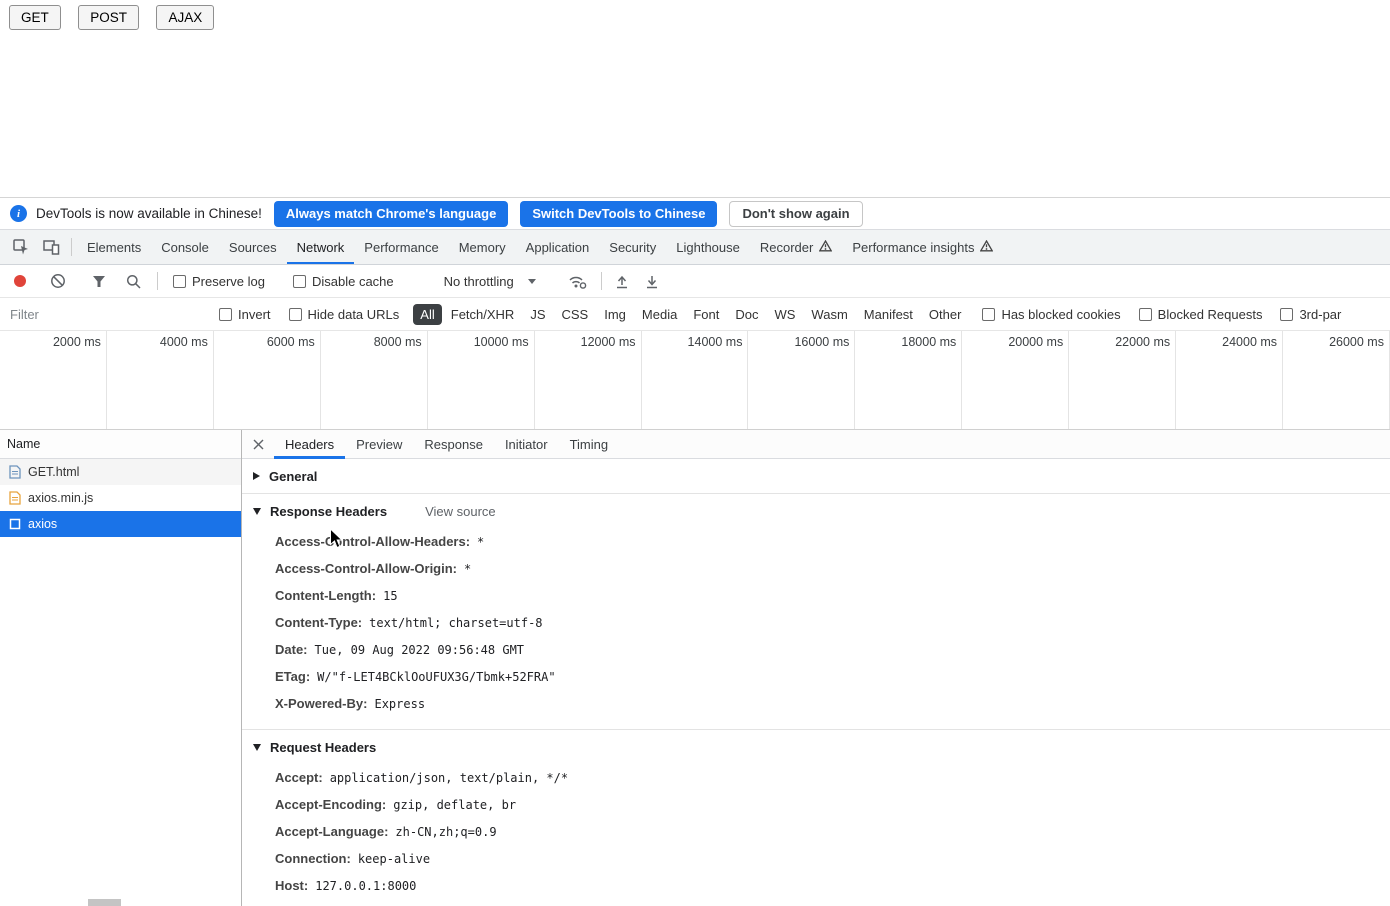 The image size is (1390, 906). Describe the element at coordinates (133, 281) in the screenshot. I see `search-icon` at that location.